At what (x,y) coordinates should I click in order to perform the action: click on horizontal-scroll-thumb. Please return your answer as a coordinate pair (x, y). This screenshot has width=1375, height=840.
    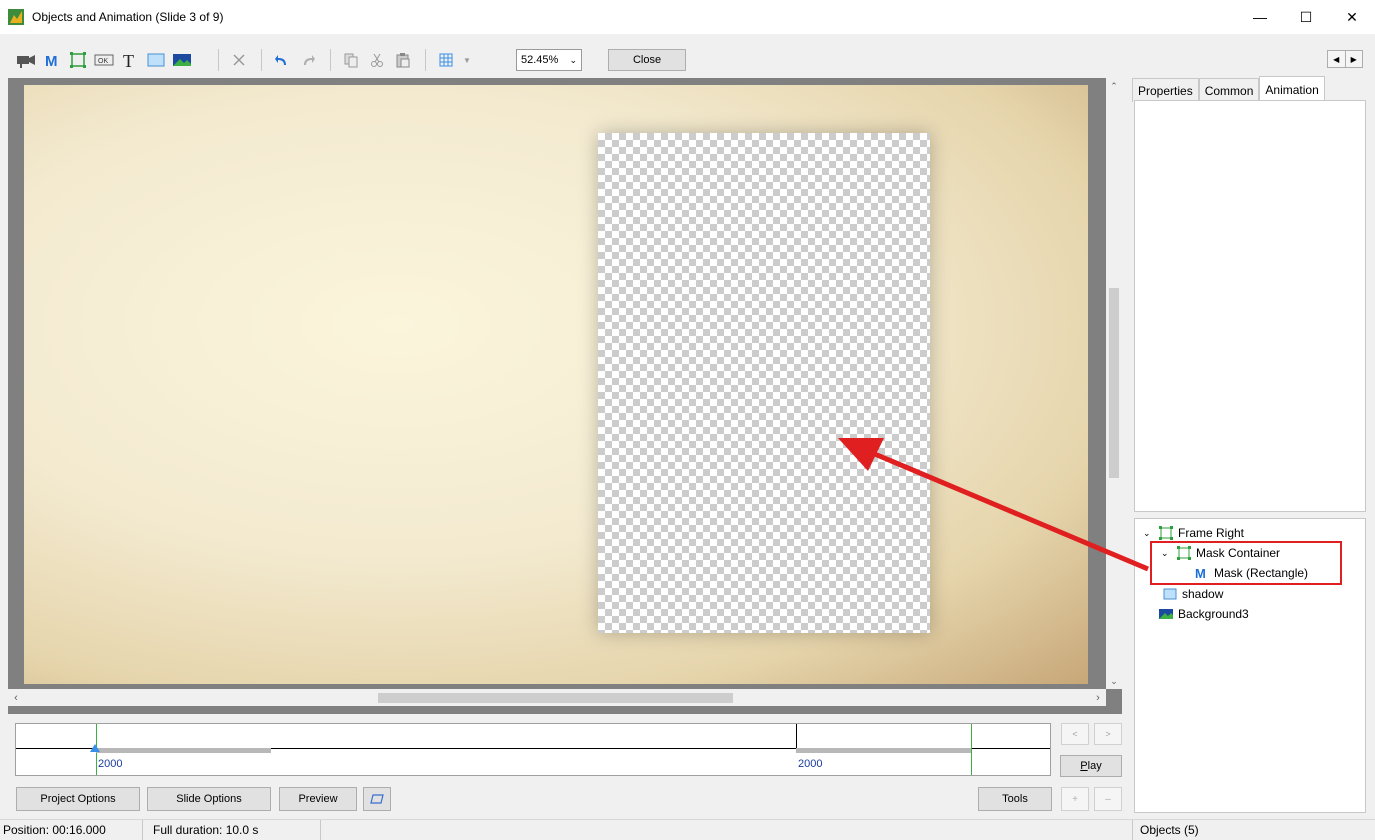
    Looking at the image, I should click on (555, 698).